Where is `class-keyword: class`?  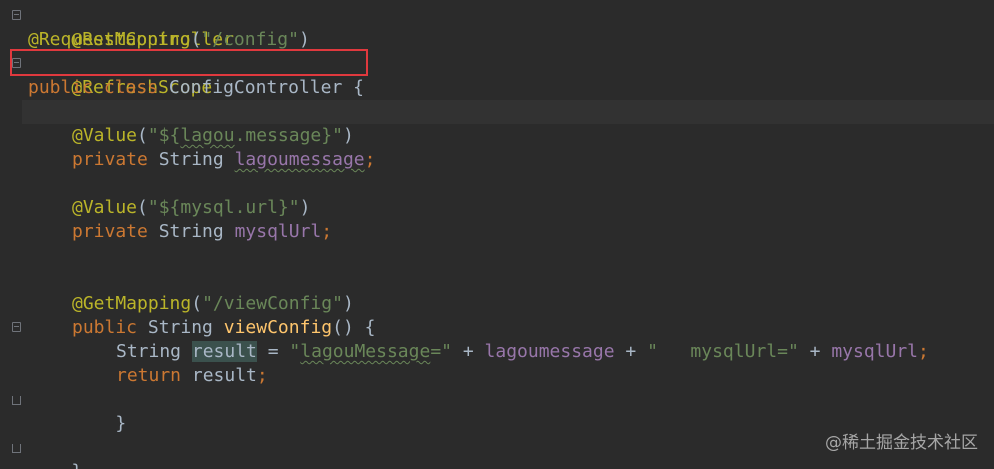
class-keyword: class is located at coordinates (131, 87).